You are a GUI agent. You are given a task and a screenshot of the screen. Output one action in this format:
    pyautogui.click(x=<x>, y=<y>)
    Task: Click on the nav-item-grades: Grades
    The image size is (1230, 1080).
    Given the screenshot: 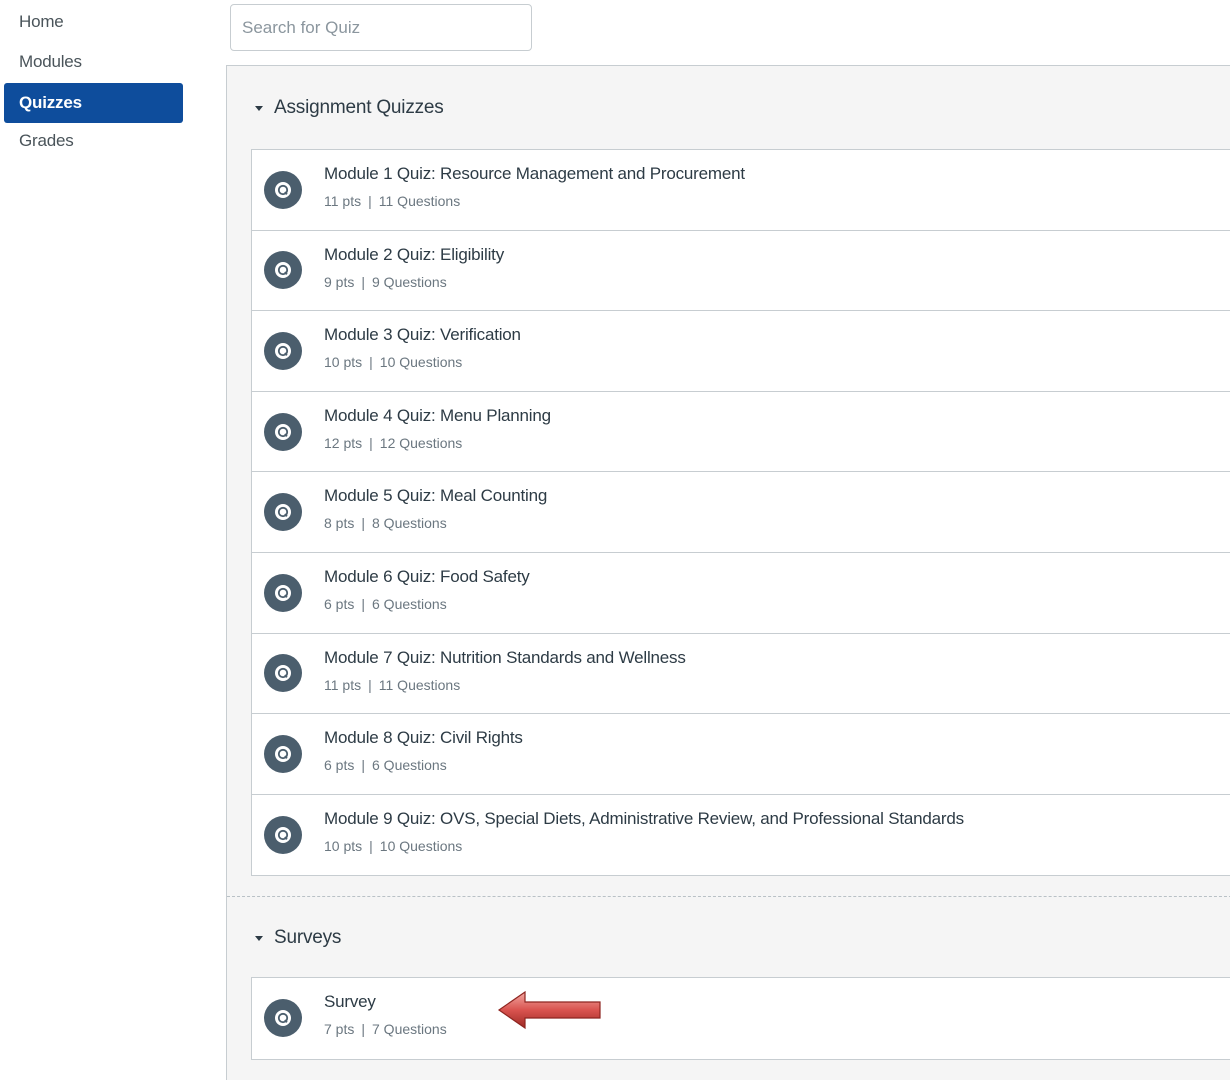 What is the action you would take?
    pyautogui.click(x=93, y=141)
    